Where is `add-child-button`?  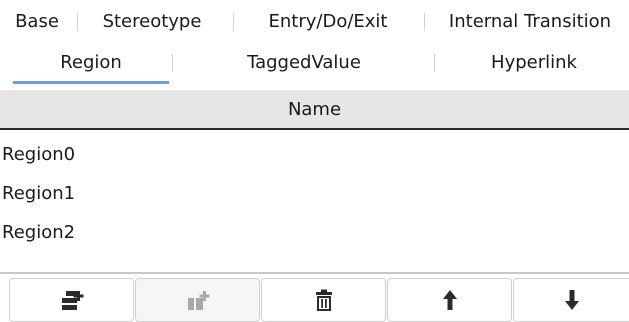
add-child-button is located at coordinates (197, 300).